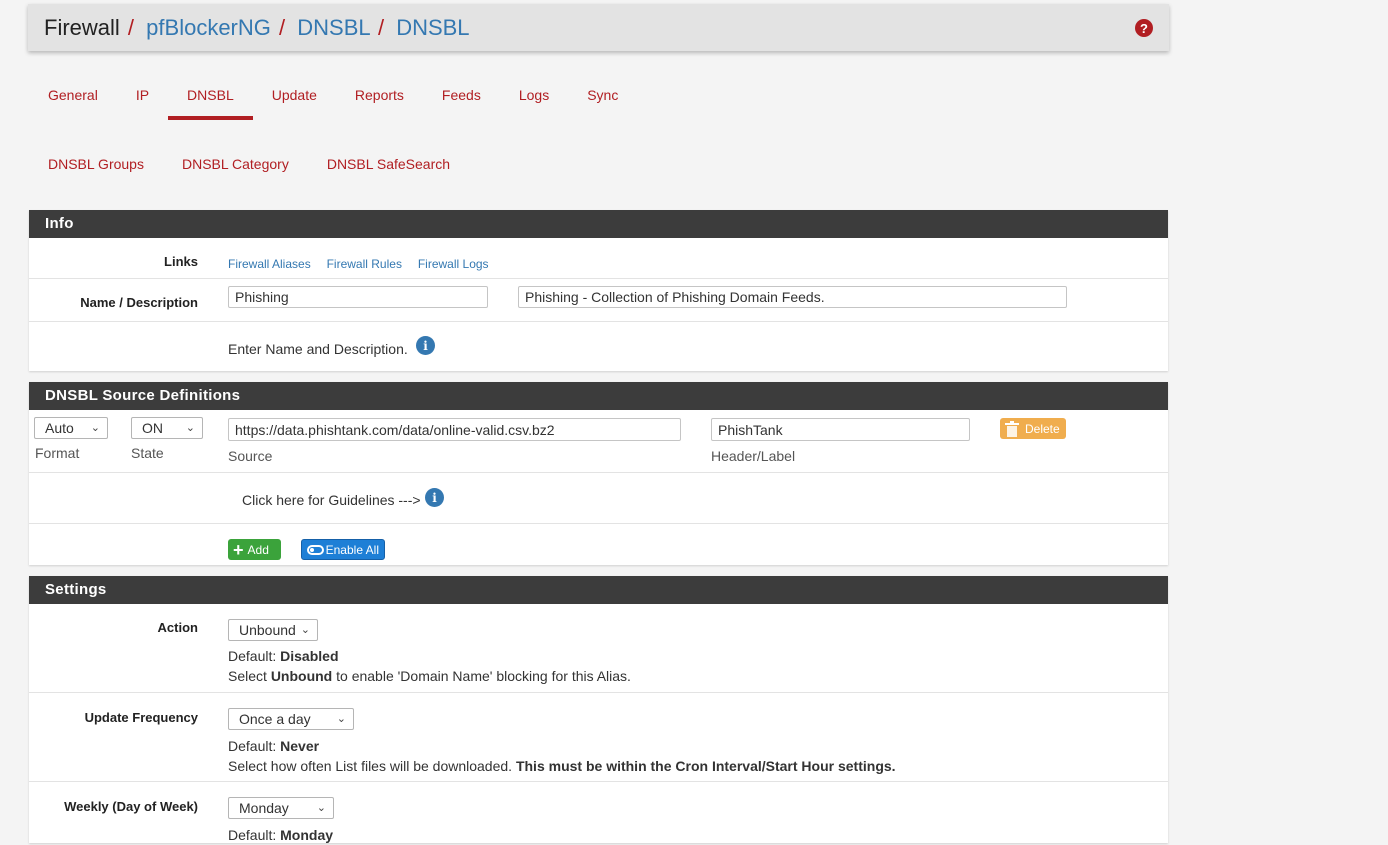 Image resolution: width=1388 pixels, height=845 pixels. Describe the element at coordinates (454, 429) in the screenshot. I see `source-url-input` at that location.